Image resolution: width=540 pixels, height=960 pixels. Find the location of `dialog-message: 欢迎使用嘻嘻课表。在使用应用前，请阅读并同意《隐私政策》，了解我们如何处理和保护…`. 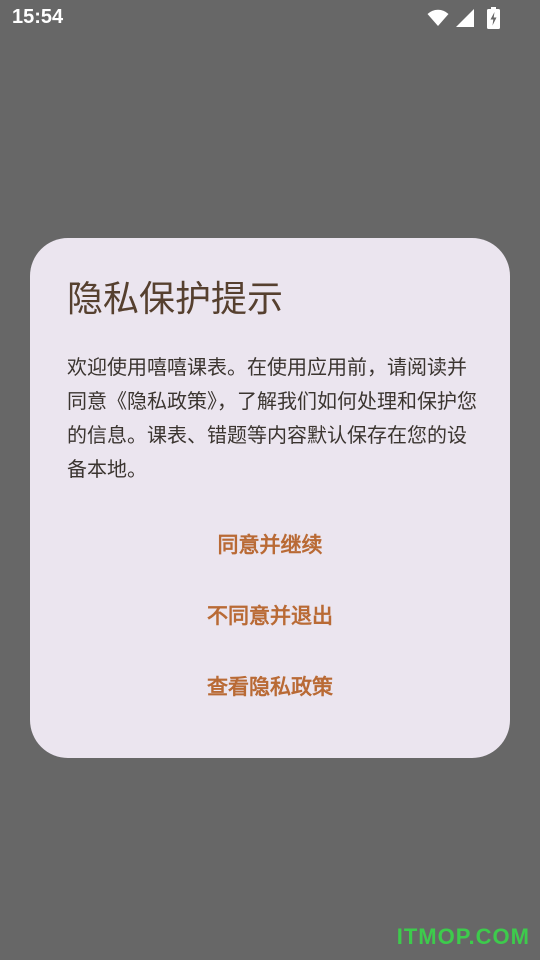

dialog-message: 欢迎使用嘻嘻课表。在使用应用前，请阅读并同意《隐私政策》，了解我们如何处理和保护… is located at coordinates (272, 418).